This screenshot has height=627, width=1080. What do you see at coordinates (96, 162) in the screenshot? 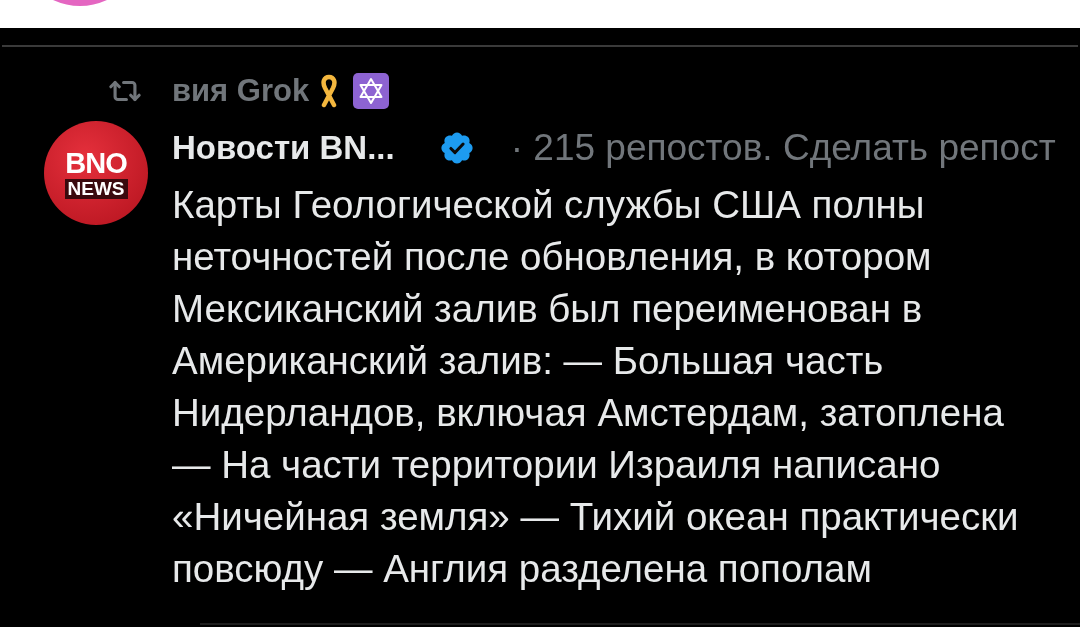
I see `logo-title: BNO` at bounding box center [96, 162].